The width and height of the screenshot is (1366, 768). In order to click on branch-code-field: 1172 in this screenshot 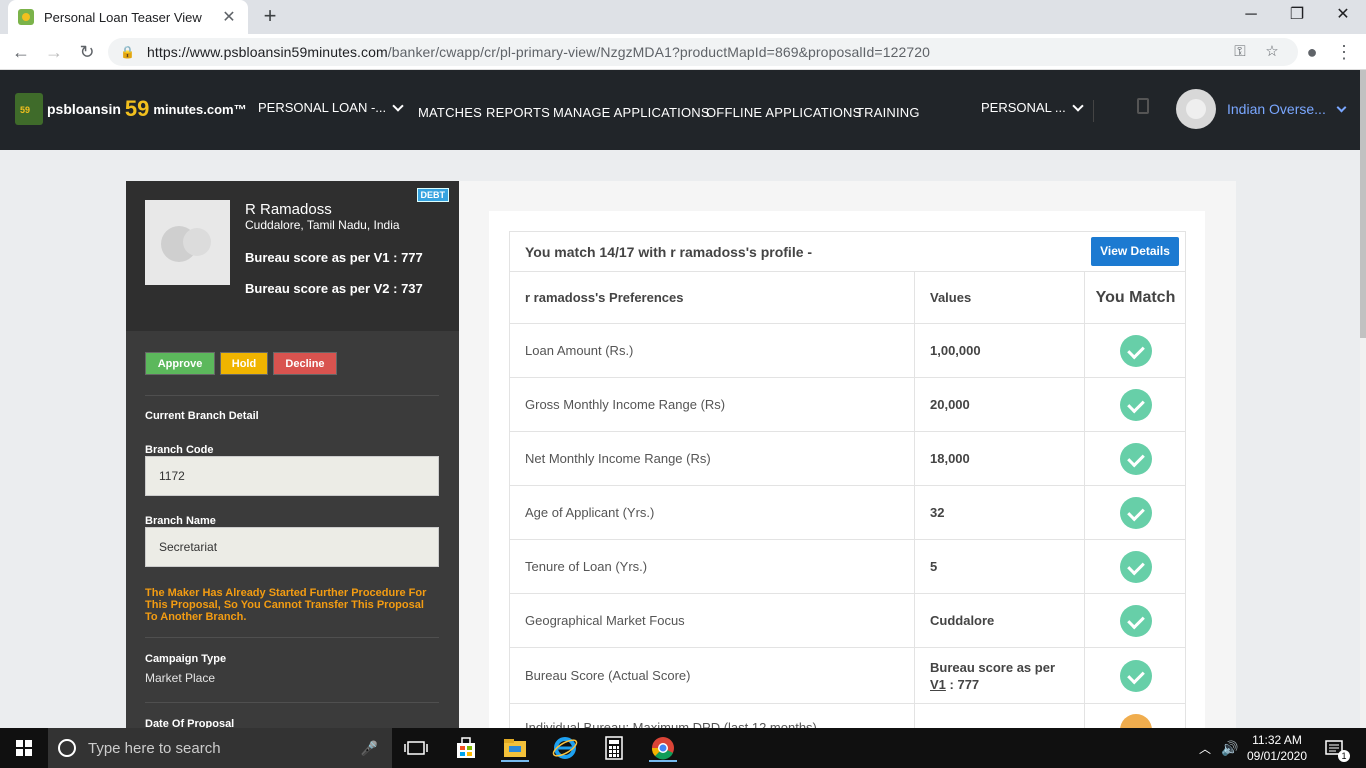, I will do `click(292, 476)`.